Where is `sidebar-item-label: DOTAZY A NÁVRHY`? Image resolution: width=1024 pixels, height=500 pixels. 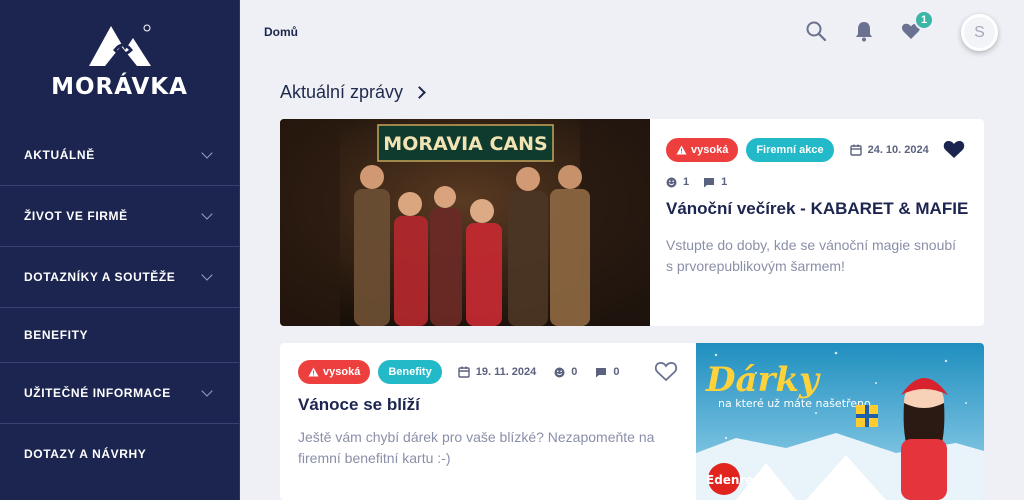
sidebar-item-label: DOTAZY A NÁVRHY is located at coordinates (85, 454).